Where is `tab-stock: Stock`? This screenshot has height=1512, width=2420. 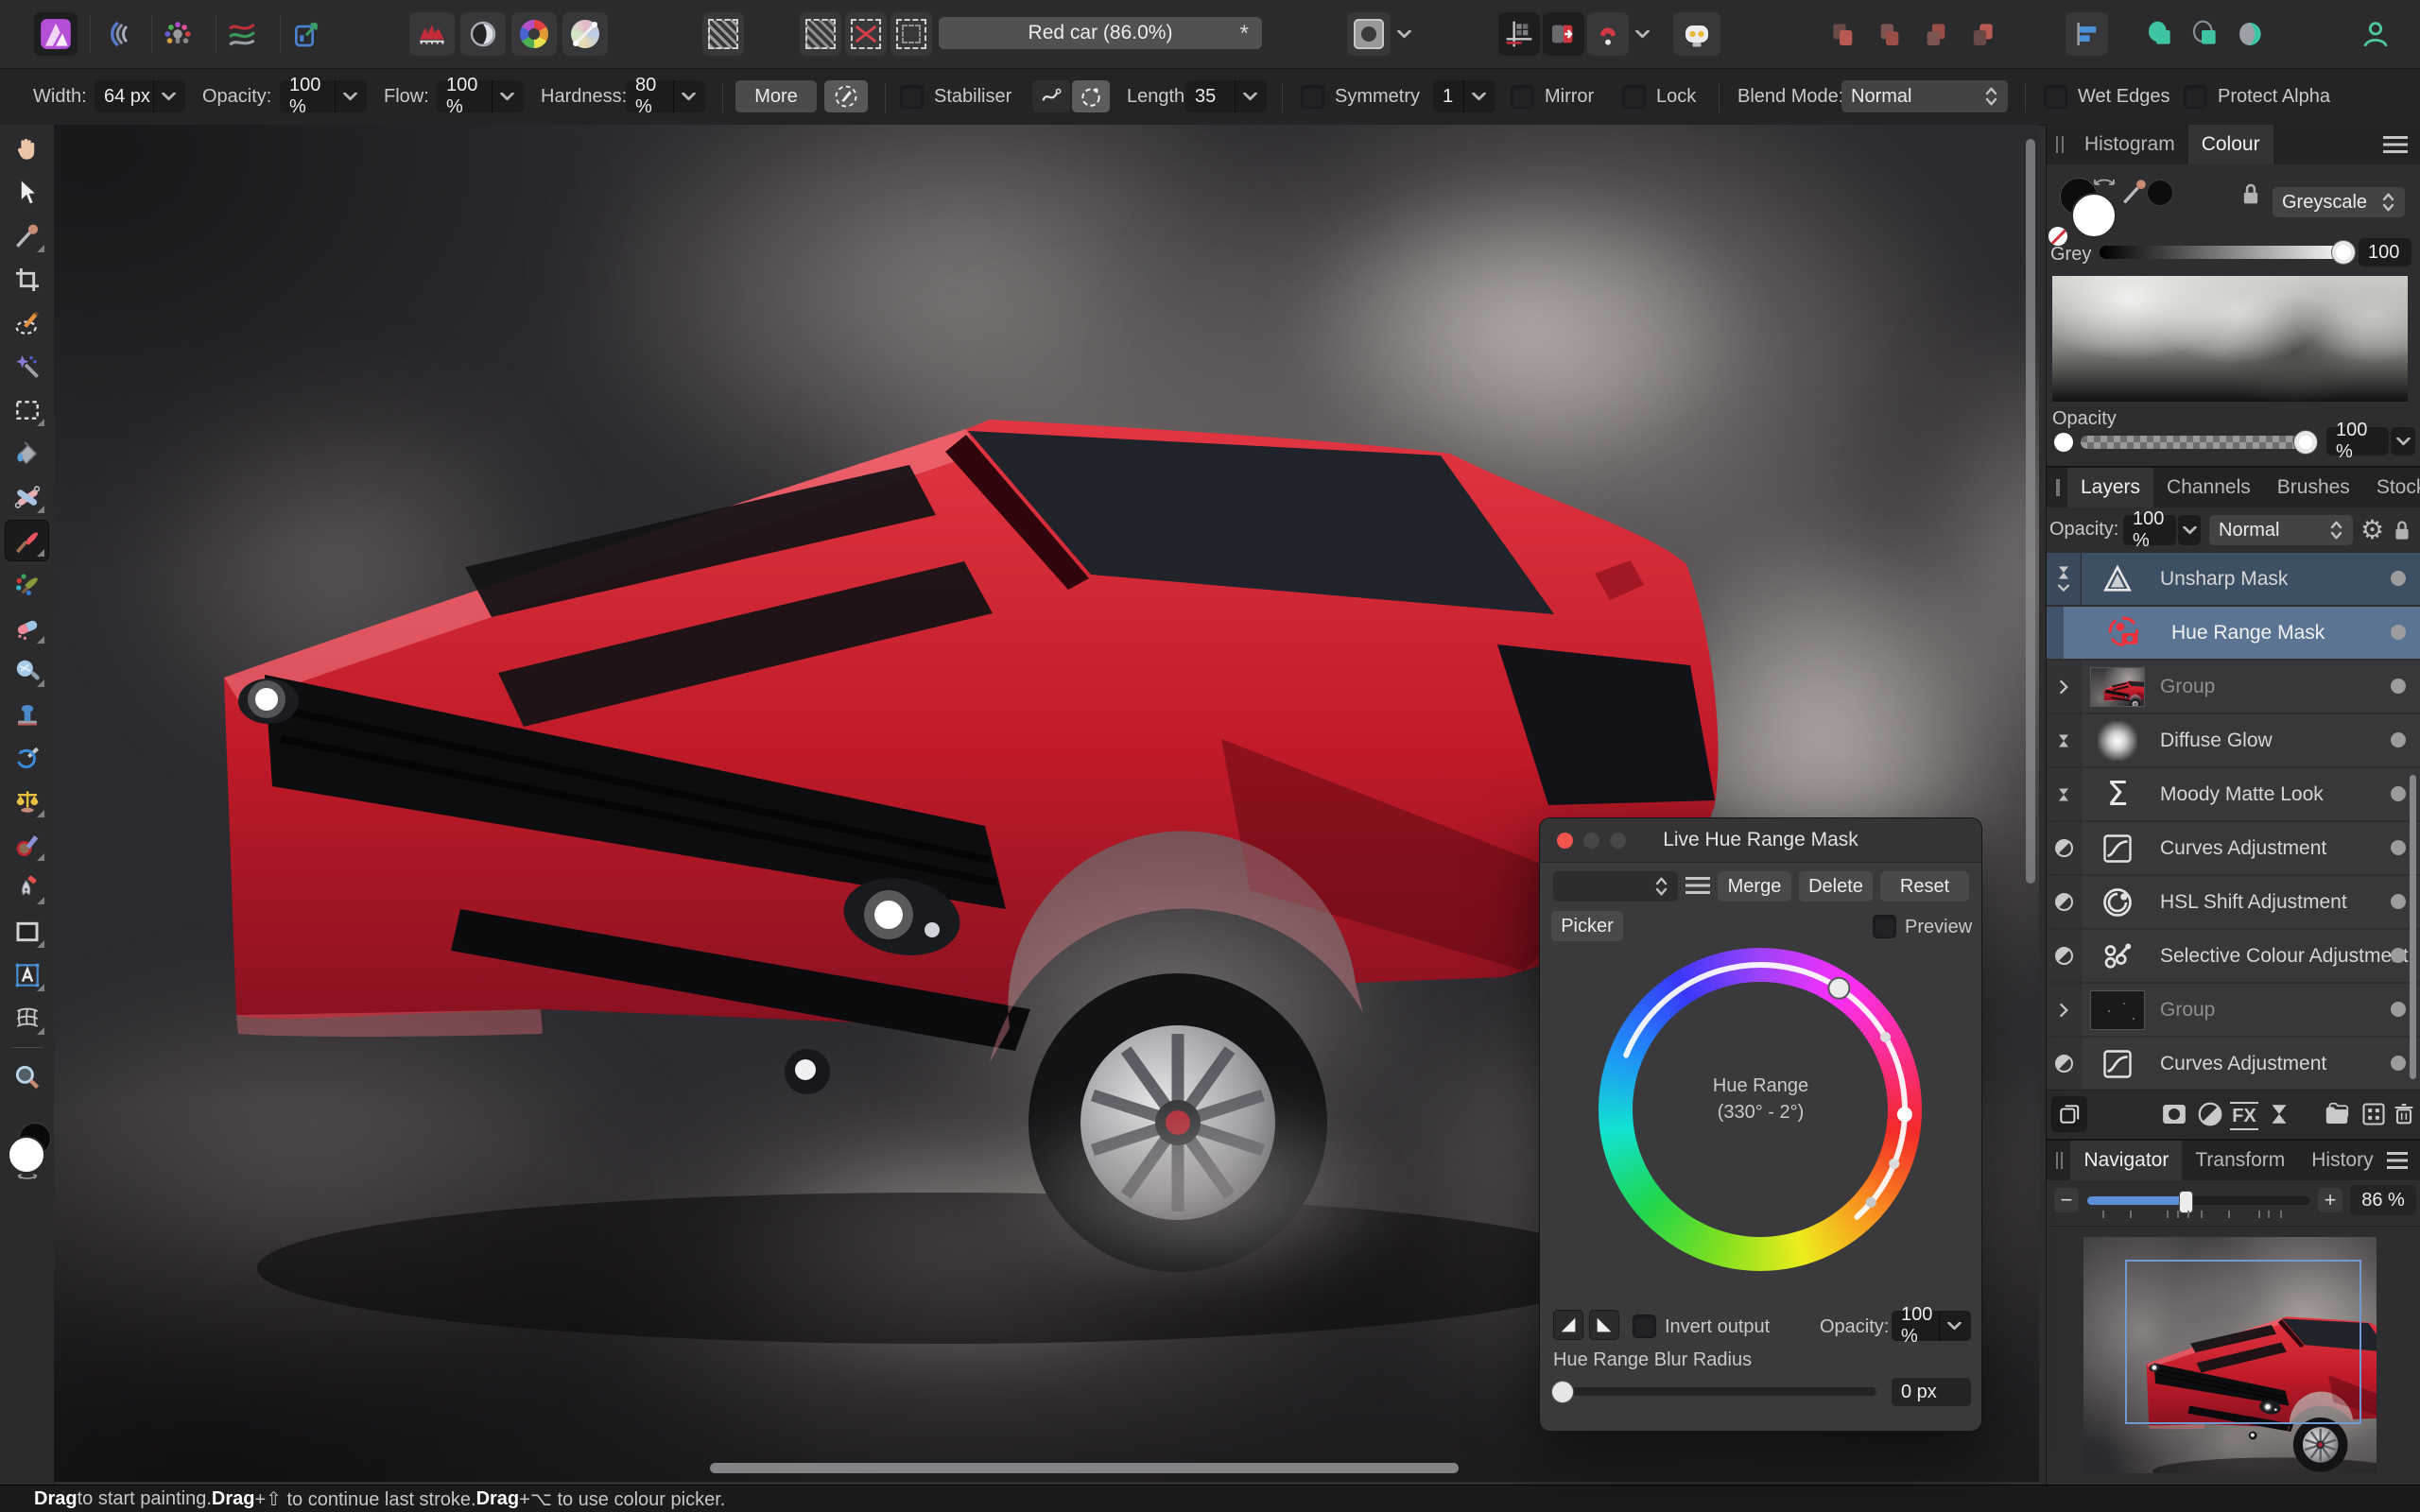 tab-stock: Stock is located at coordinates (2391, 487).